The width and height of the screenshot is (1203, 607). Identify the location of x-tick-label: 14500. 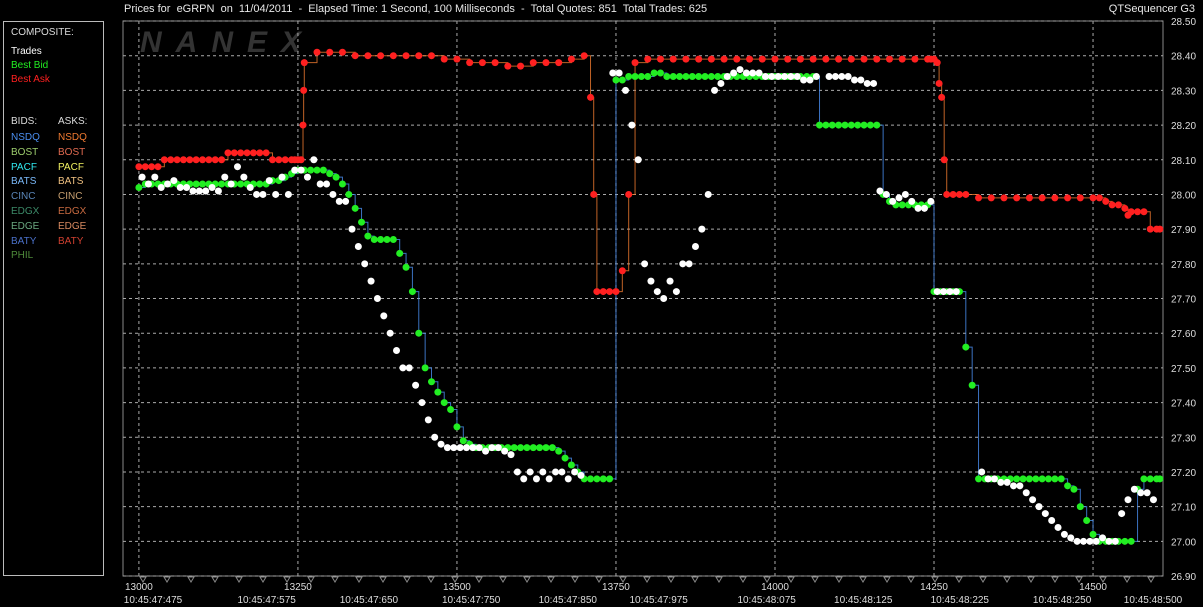
(1093, 587).